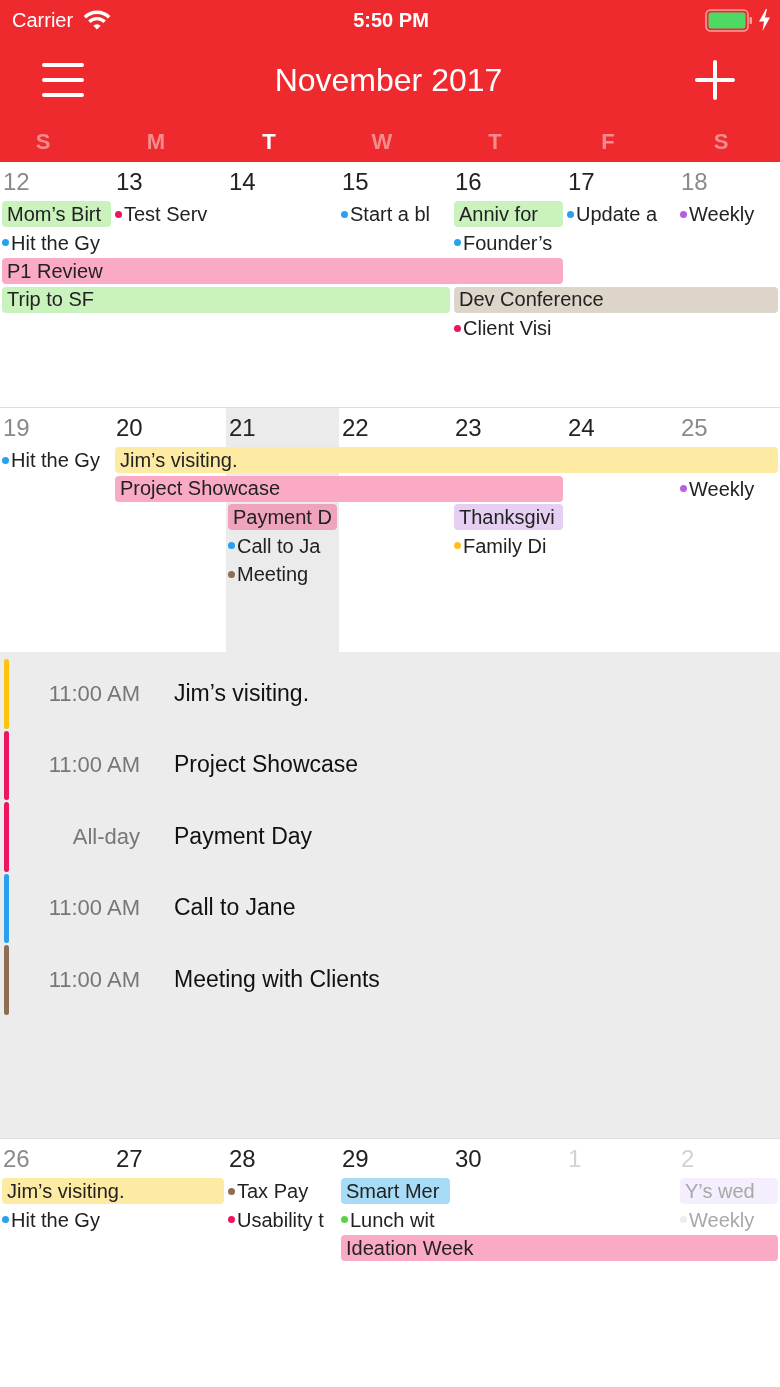 The width and height of the screenshot is (780, 1387). Describe the element at coordinates (355, 1159) in the screenshot. I see `day-number: 29` at that location.